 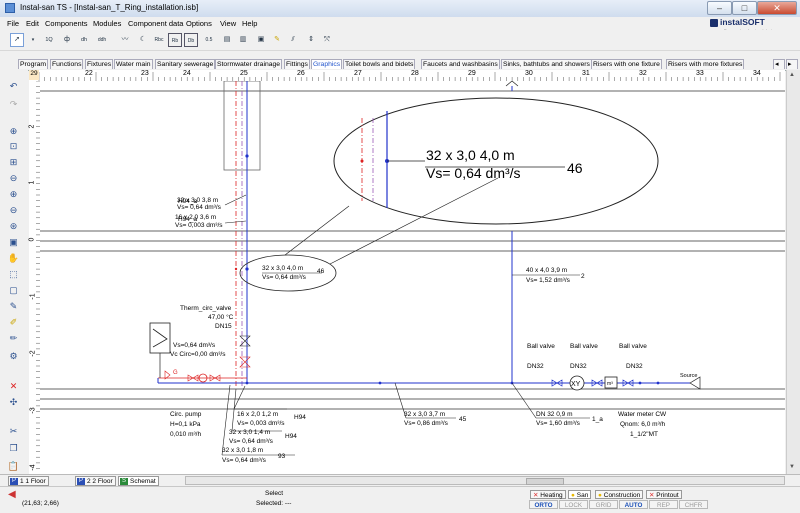 What do you see at coordinates (261, 40) in the screenshot?
I see `panel-icon: ▣` at bounding box center [261, 40].